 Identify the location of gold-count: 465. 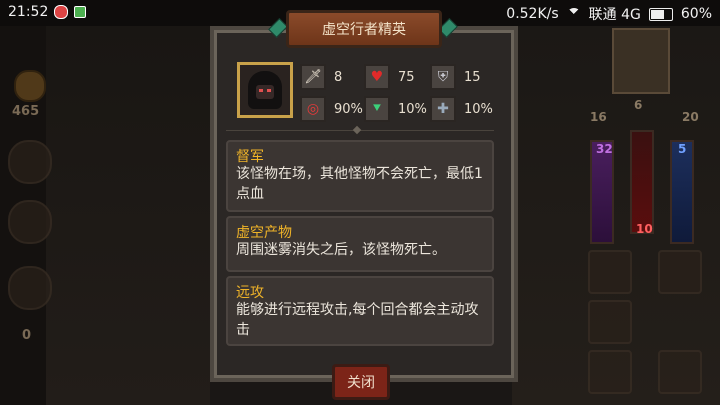
(26, 111).